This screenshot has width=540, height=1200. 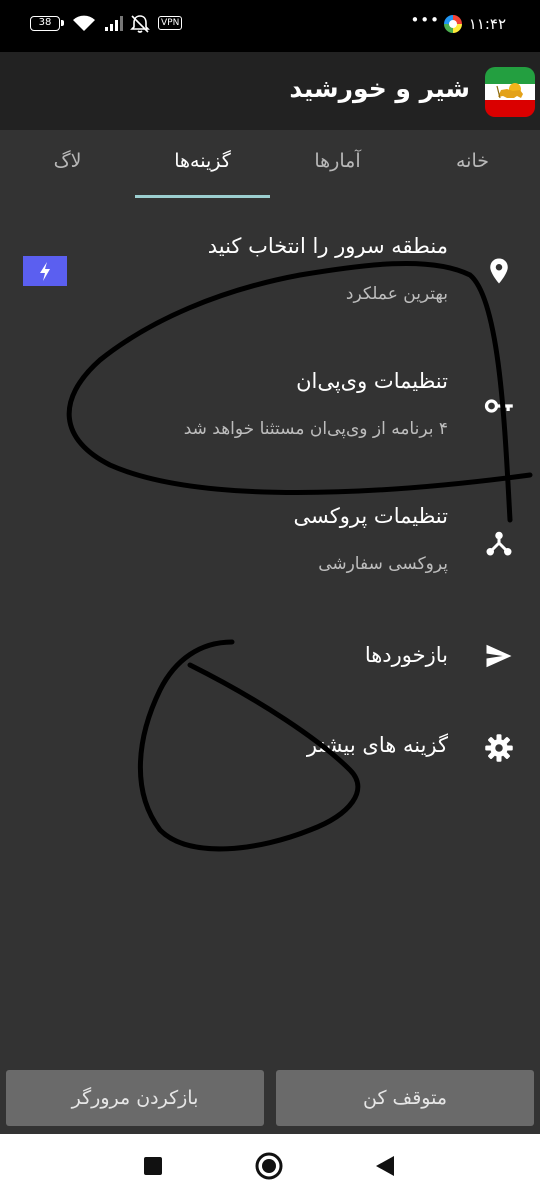 I want to click on proxy-settings-title: تنظیمات پروکسی, so click(x=370, y=516).